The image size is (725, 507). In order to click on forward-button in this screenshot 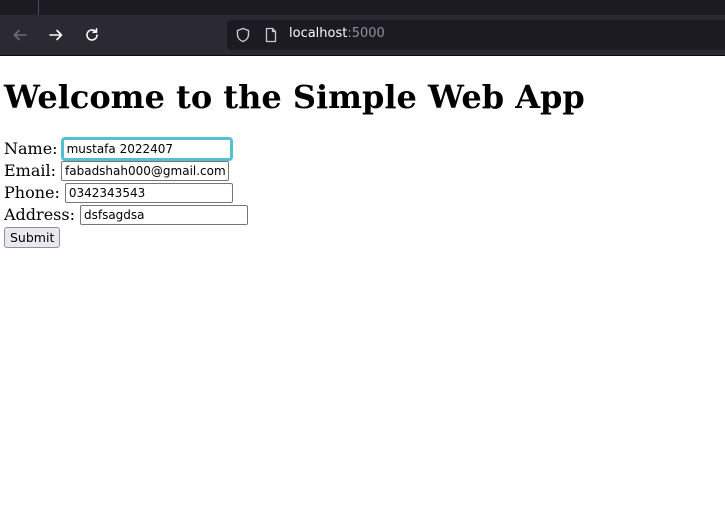, I will do `click(56, 35)`.